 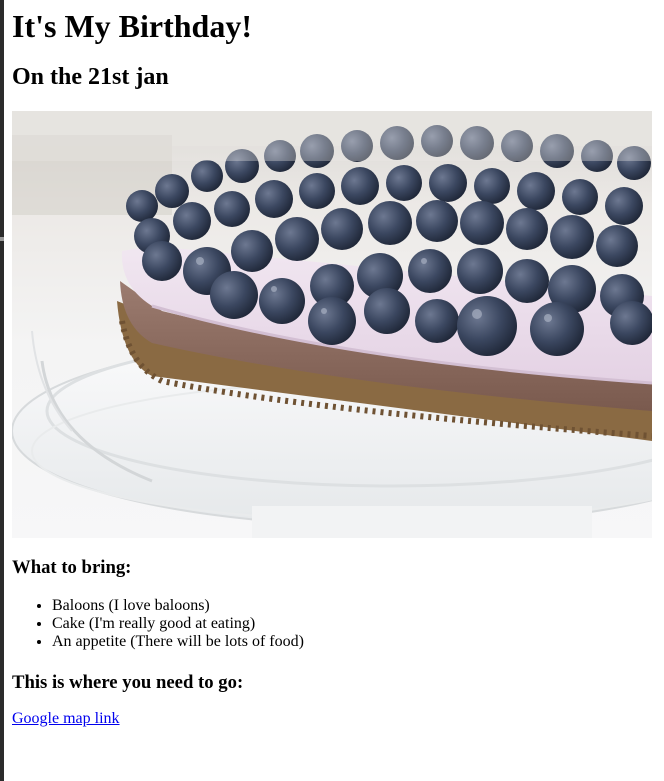 I want to click on window-edge-notch, so click(x=2, y=239).